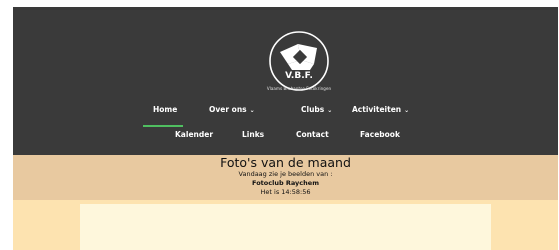 This screenshot has height=250, width=559. I want to click on photo-content-panel, so click(285, 227).